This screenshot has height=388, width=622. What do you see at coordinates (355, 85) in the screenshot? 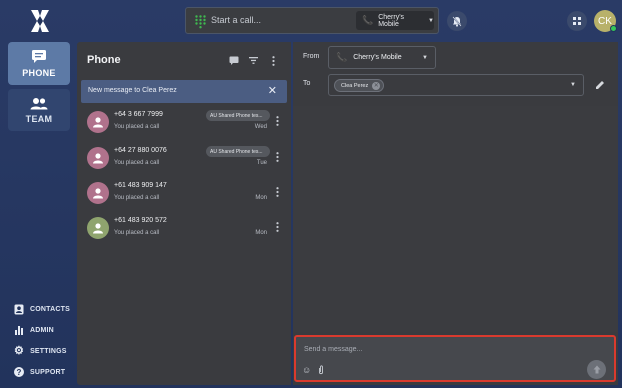
I see `recipient-name: Clea Perez` at bounding box center [355, 85].